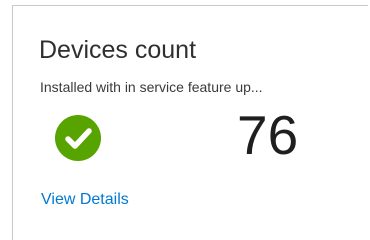 Image resolution: width=370 pixels, height=240 pixels. What do you see at coordinates (78, 138) in the screenshot?
I see `checkmark-circle-icon` at bounding box center [78, 138].